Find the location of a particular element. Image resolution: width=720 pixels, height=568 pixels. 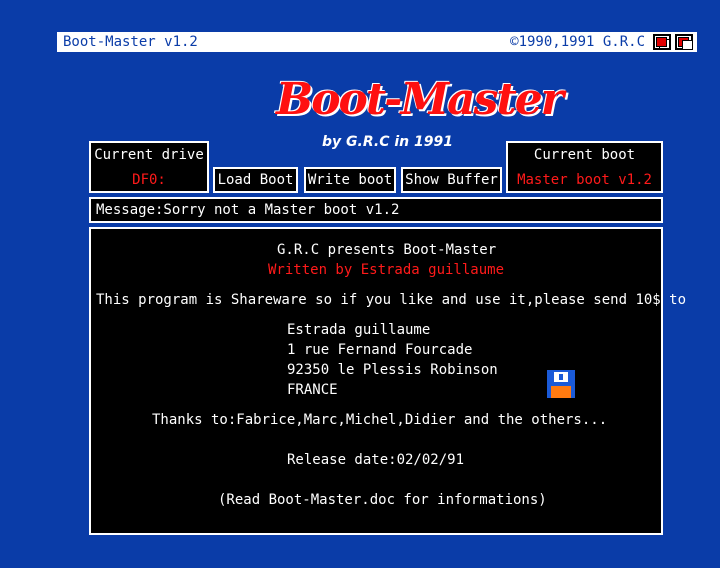

window-title: Boot-Master v1.2 is located at coordinates (130, 42).